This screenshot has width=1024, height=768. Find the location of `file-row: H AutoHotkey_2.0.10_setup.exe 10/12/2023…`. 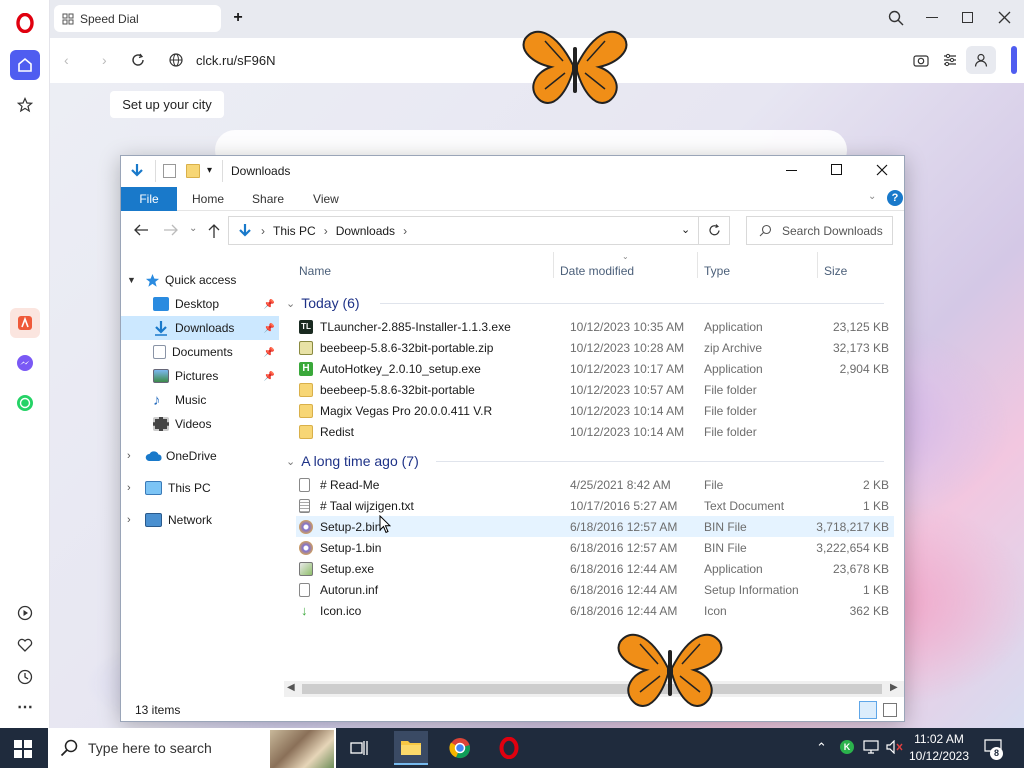

file-row: H AutoHotkey_2.0.10_setup.exe 10/12/2023… is located at coordinates (595, 368).